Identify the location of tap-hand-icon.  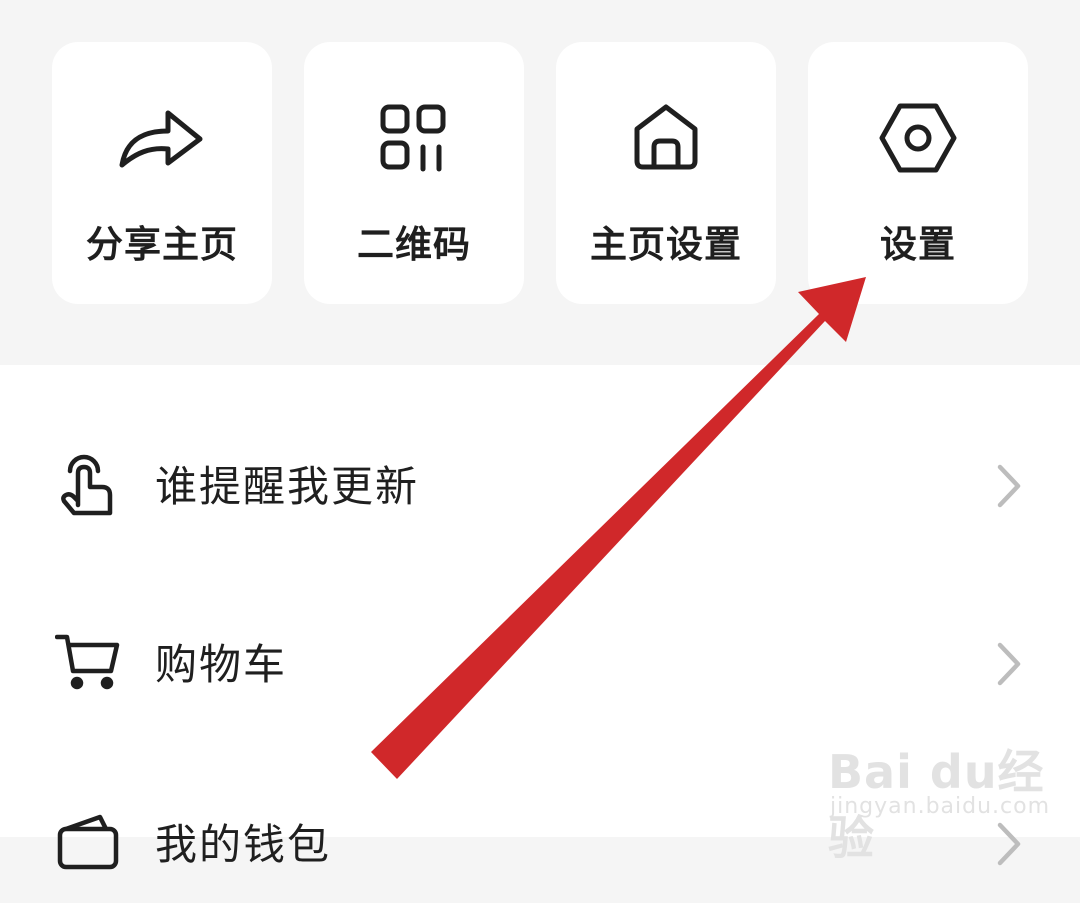
(88, 483).